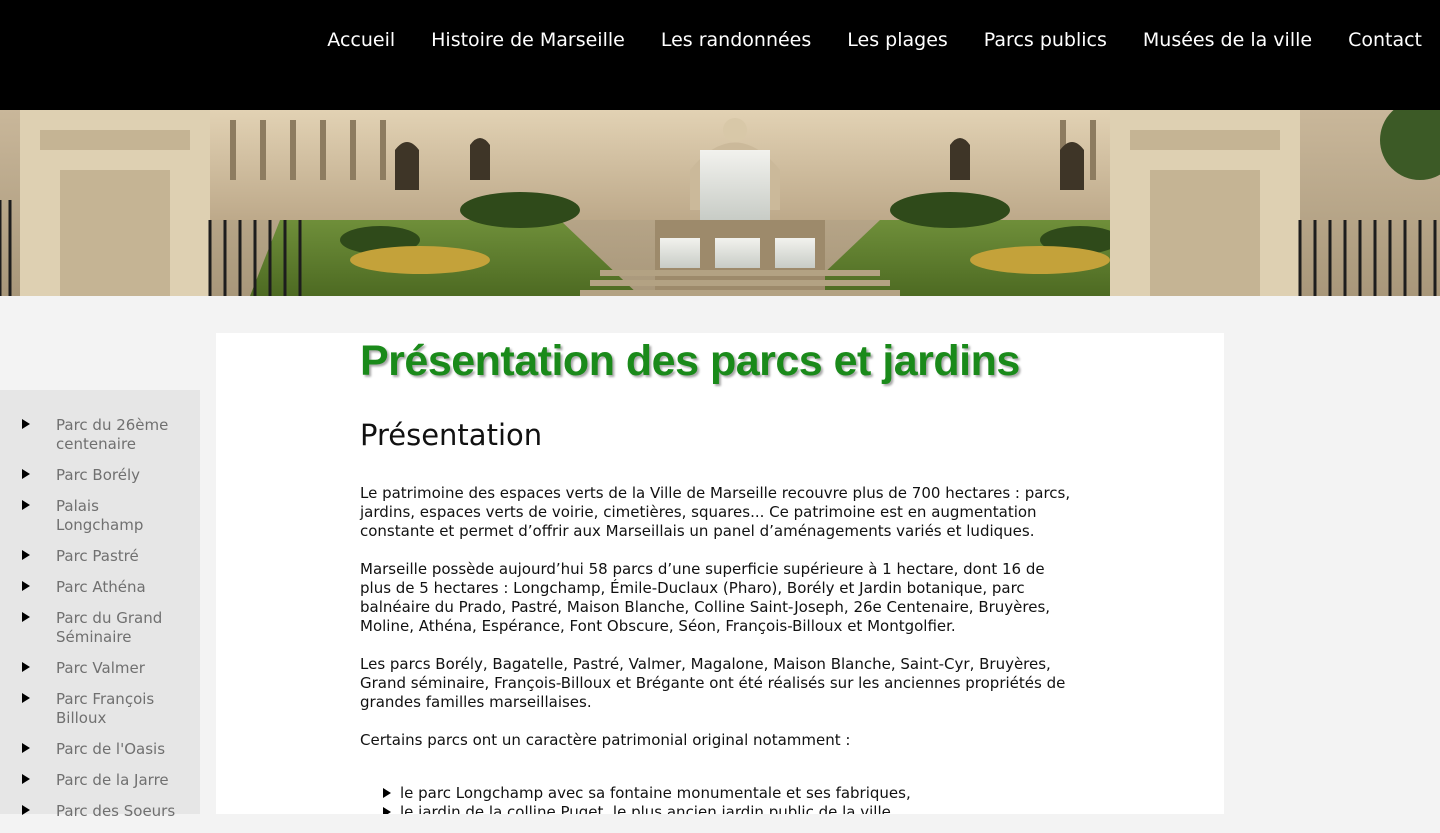 This screenshot has height=833, width=1440. I want to click on sidebar-item-parc-jarre: Parc de la Jarre, so click(100, 780).